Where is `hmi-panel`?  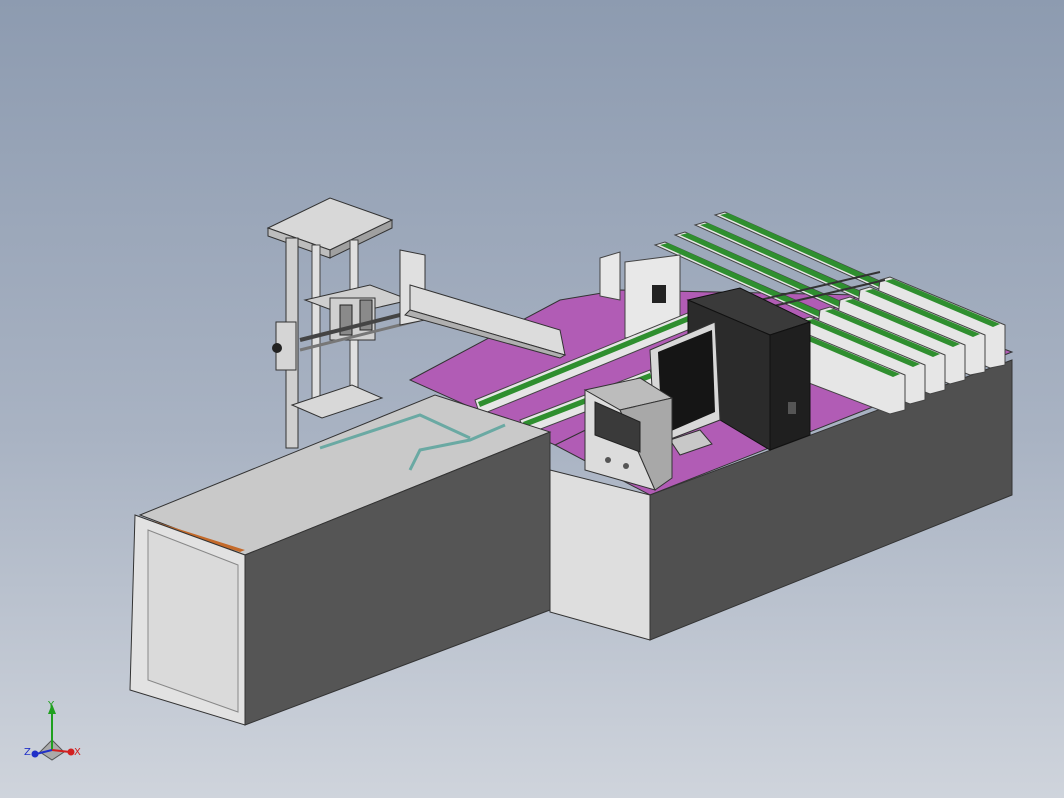 hmi-panel is located at coordinates (628, 434).